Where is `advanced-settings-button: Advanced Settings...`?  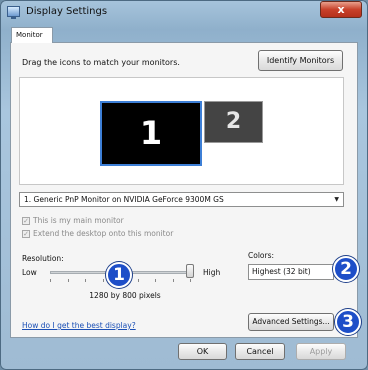
advanced-settings-button: Advanced Settings... is located at coordinates (291, 322).